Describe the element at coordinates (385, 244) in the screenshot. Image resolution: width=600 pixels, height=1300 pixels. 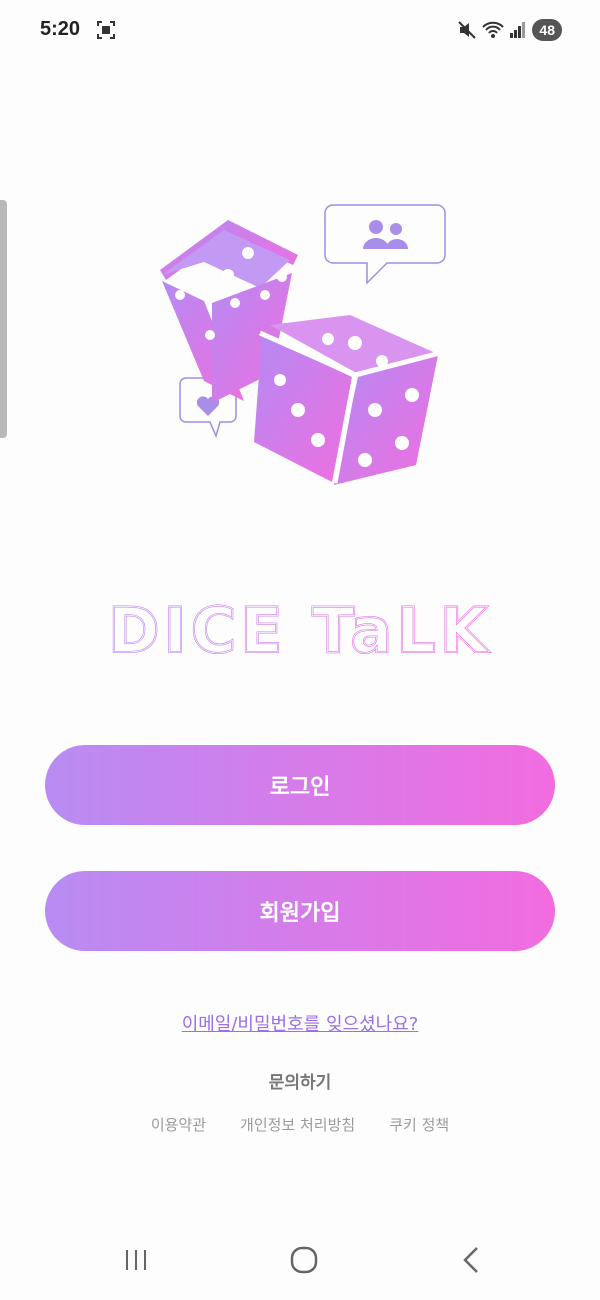
I see `people-bubble-icon` at that location.